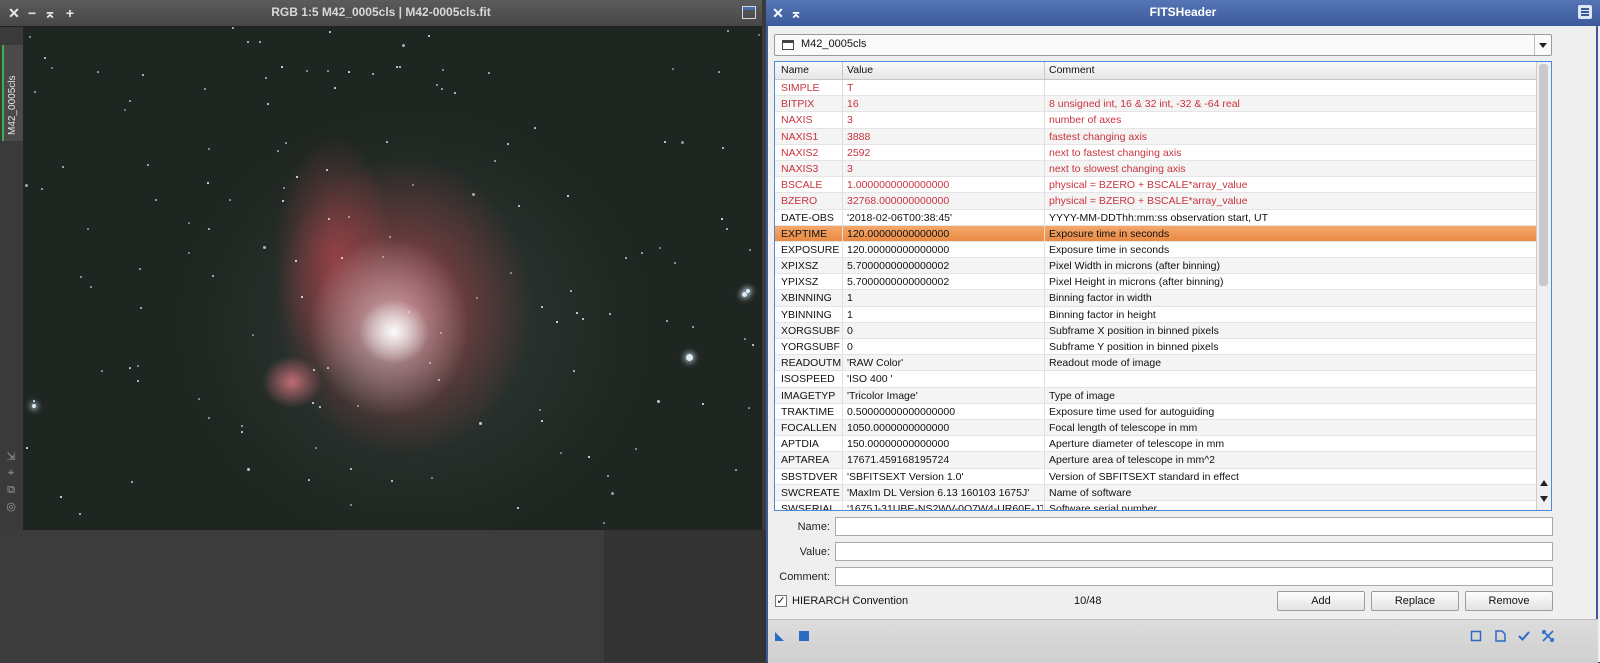 The height and width of the screenshot is (663, 1600). What do you see at coordinates (11, 490) in the screenshot?
I see `clone-icon: ⧉` at bounding box center [11, 490].